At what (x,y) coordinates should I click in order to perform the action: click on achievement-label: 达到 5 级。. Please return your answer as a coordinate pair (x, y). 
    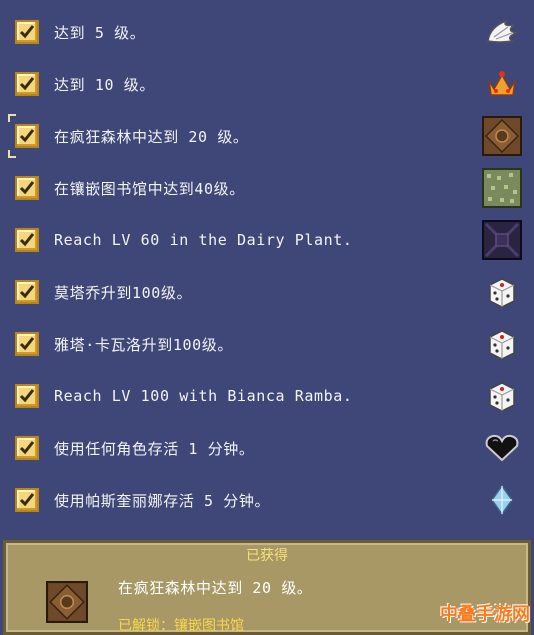
    Looking at the image, I should click on (100, 32).